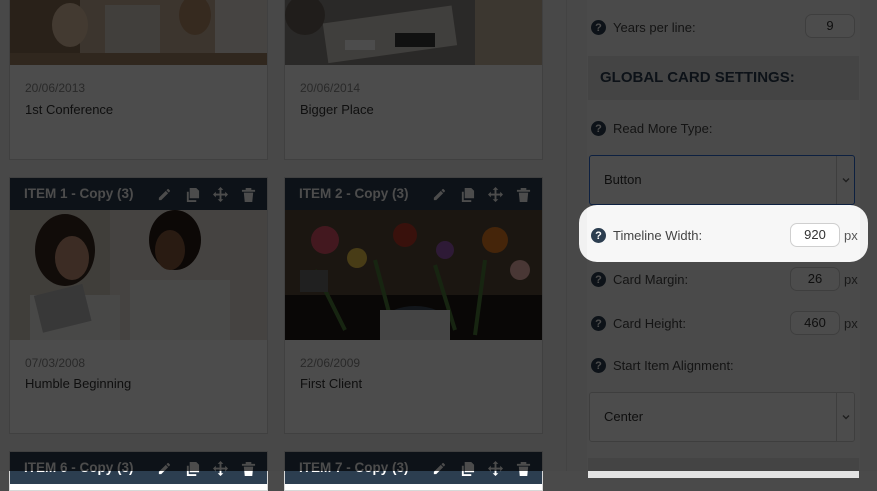 The height and width of the screenshot is (491, 877). I want to click on card-header: ITEM 1 - Copy (3), so click(138, 194).